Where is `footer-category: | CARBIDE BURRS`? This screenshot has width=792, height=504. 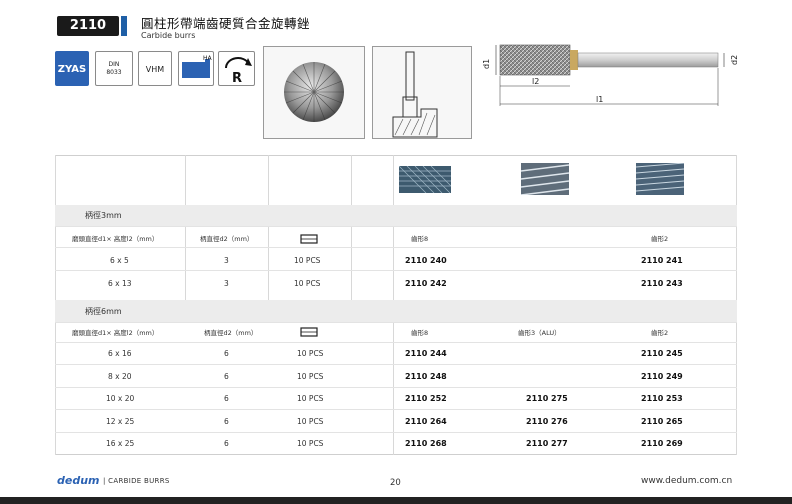 footer-category: | CARBIDE BURRS is located at coordinates (136, 481).